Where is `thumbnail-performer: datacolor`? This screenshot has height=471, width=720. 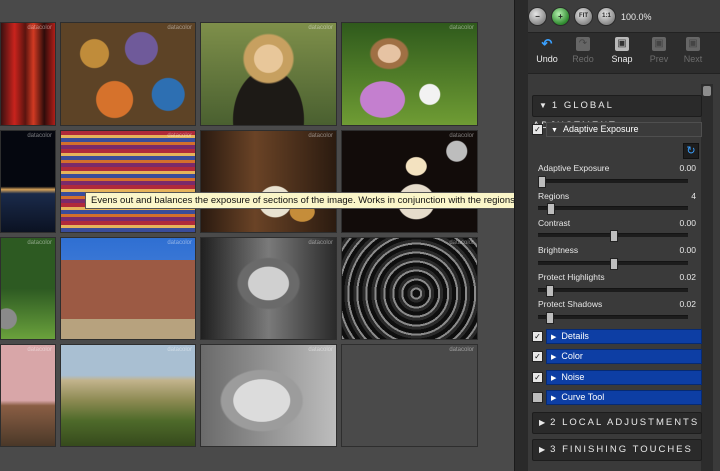 thumbnail-performer: datacolor is located at coordinates (409, 181).